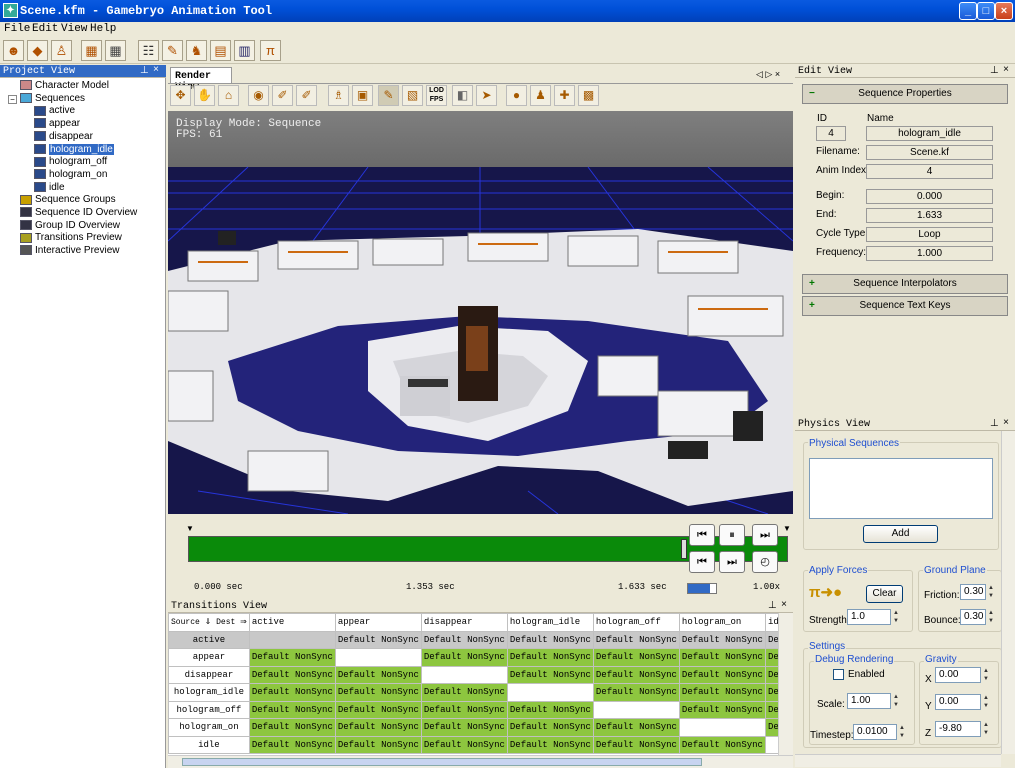 This screenshot has width=1015, height=768. What do you see at coordinates (462, 95) in the screenshot?
I see `cube-icon: ◧` at bounding box center [462, 95].